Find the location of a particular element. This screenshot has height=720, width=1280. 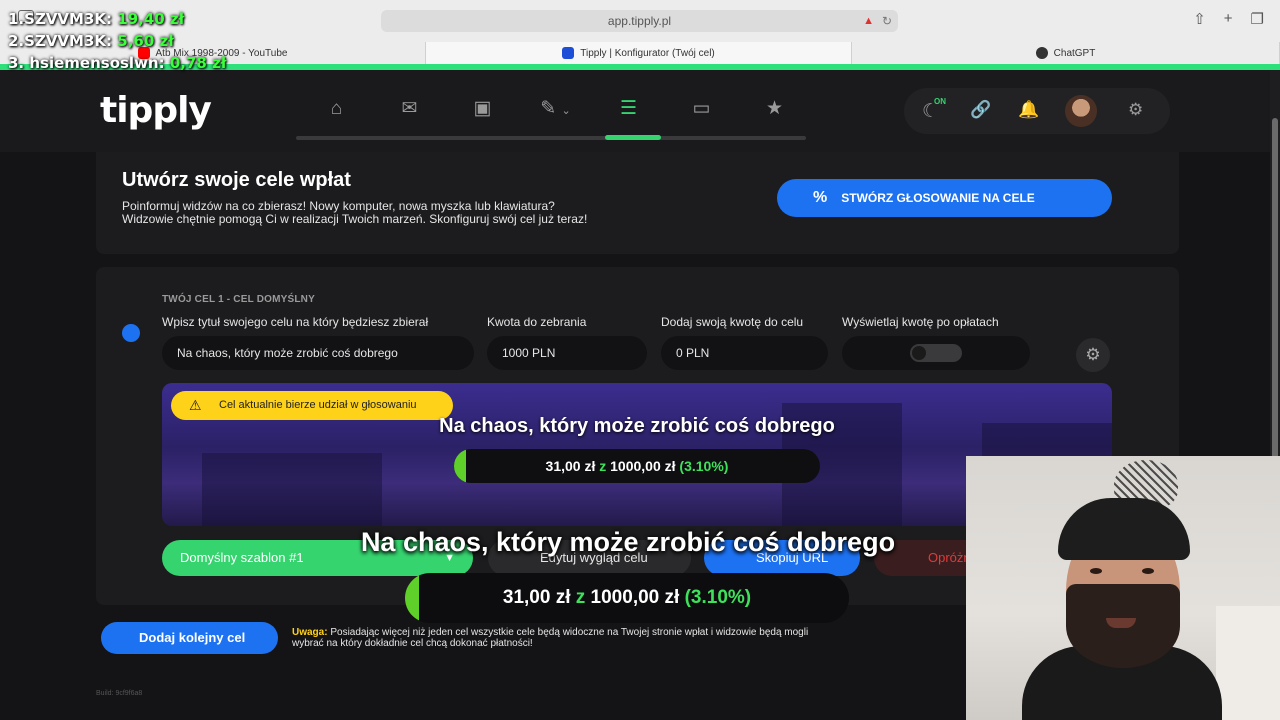

preview-scene-shape is located at coordinates (292, 489).